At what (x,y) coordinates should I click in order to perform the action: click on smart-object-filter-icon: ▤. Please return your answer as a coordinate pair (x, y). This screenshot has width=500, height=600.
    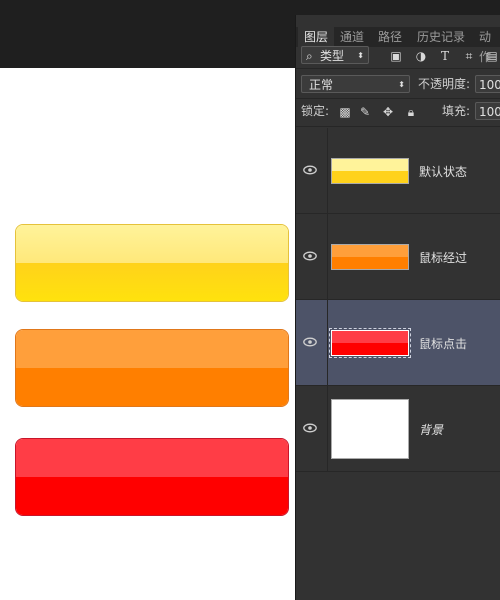
    Looking at the image, I should click on (492, 56).